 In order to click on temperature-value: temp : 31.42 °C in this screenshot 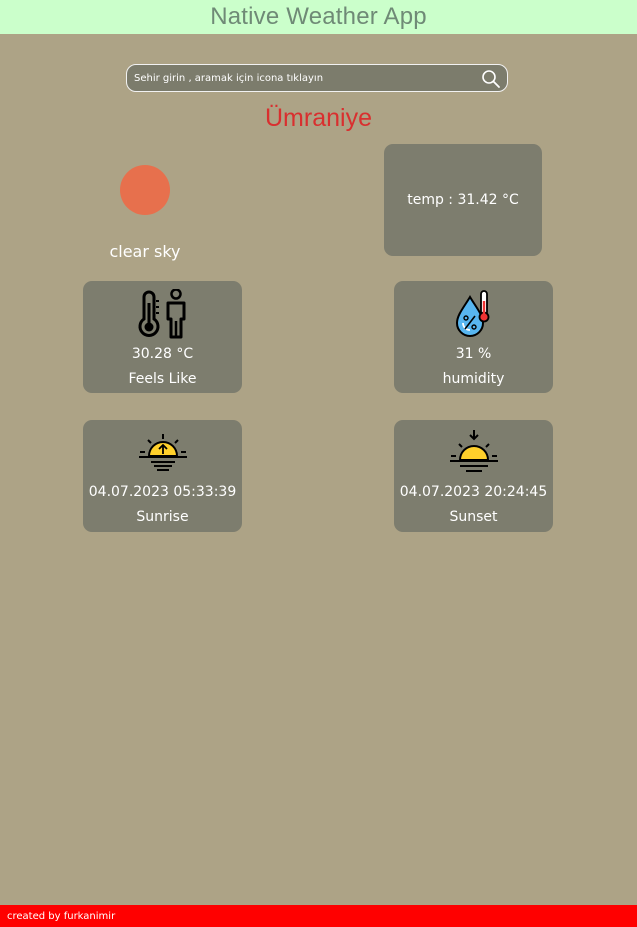, I will do `click(463, 200)`.